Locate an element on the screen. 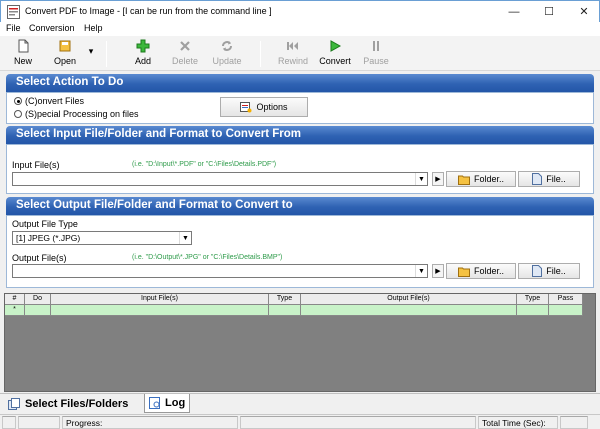 The image size is (600, 429). update-button: Update is located at coordinates (227, 54).